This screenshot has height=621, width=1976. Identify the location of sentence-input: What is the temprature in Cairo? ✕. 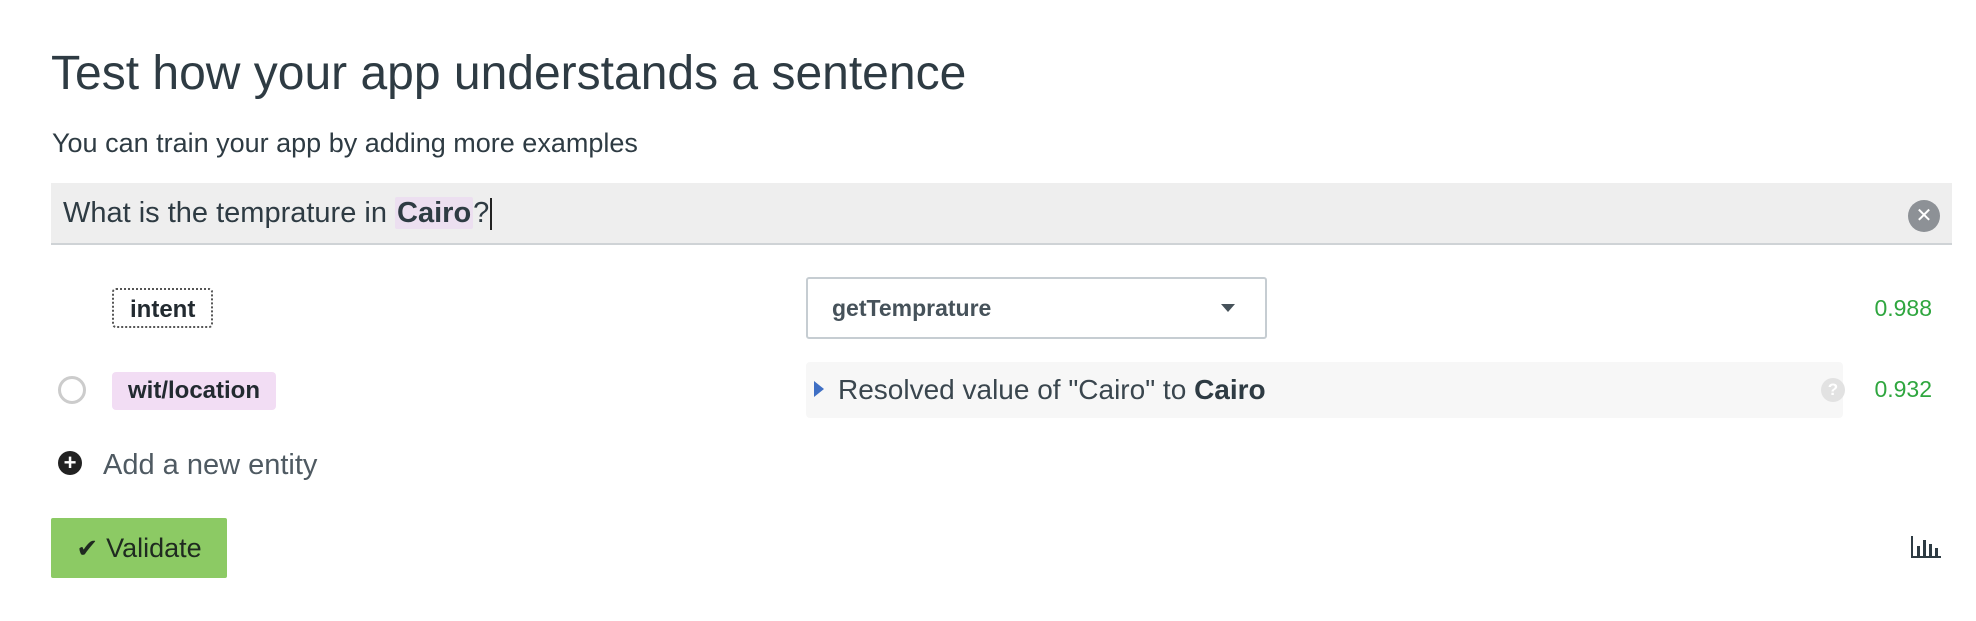
(1001, 214).